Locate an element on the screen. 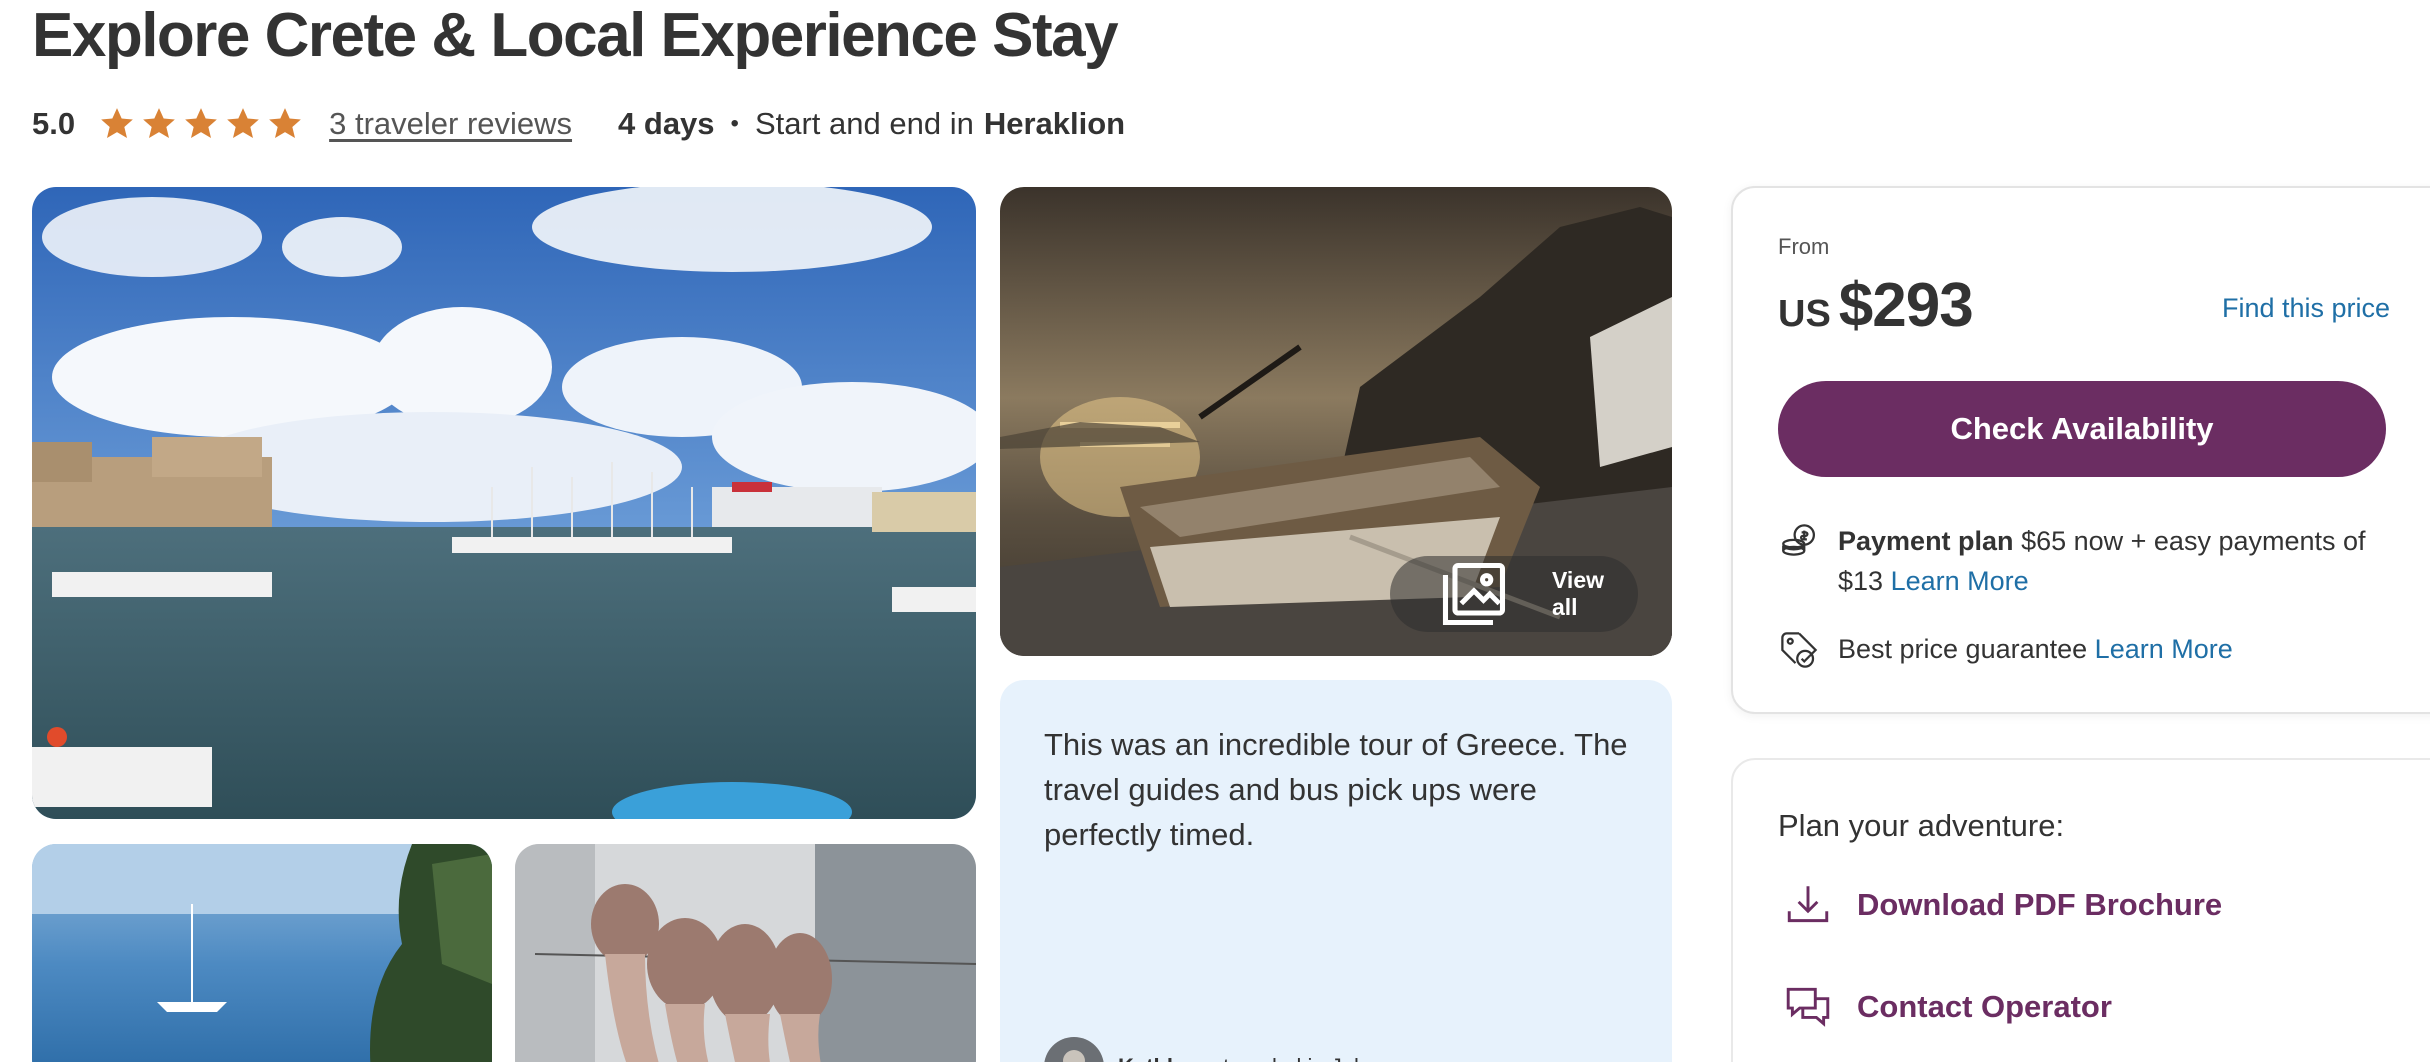  reviewer-name: Kathleen is located at coordinates (1164, 1058).